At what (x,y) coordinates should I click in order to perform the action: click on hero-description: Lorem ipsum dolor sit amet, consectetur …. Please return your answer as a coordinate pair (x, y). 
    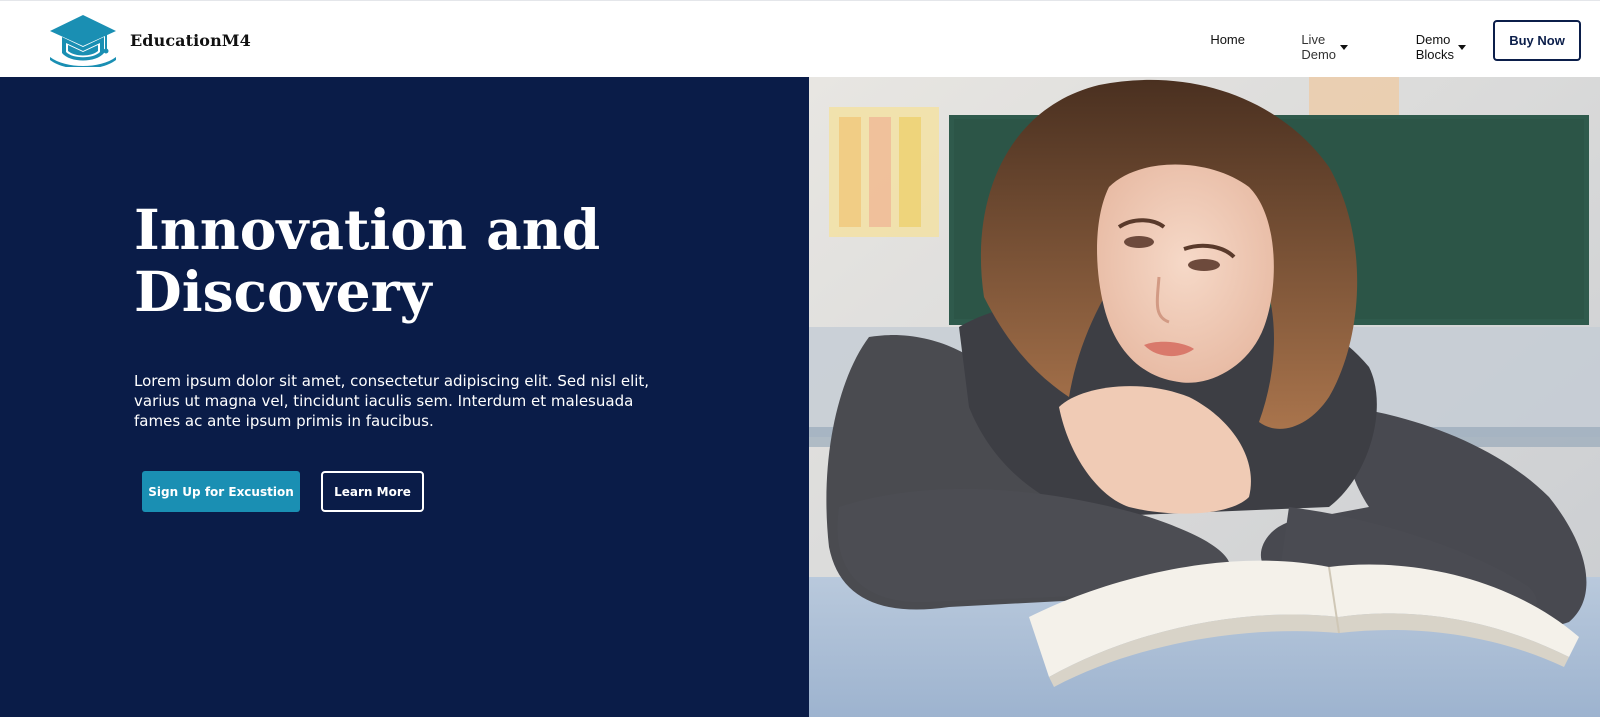
    Looking at the image, I should click on (392, 401).